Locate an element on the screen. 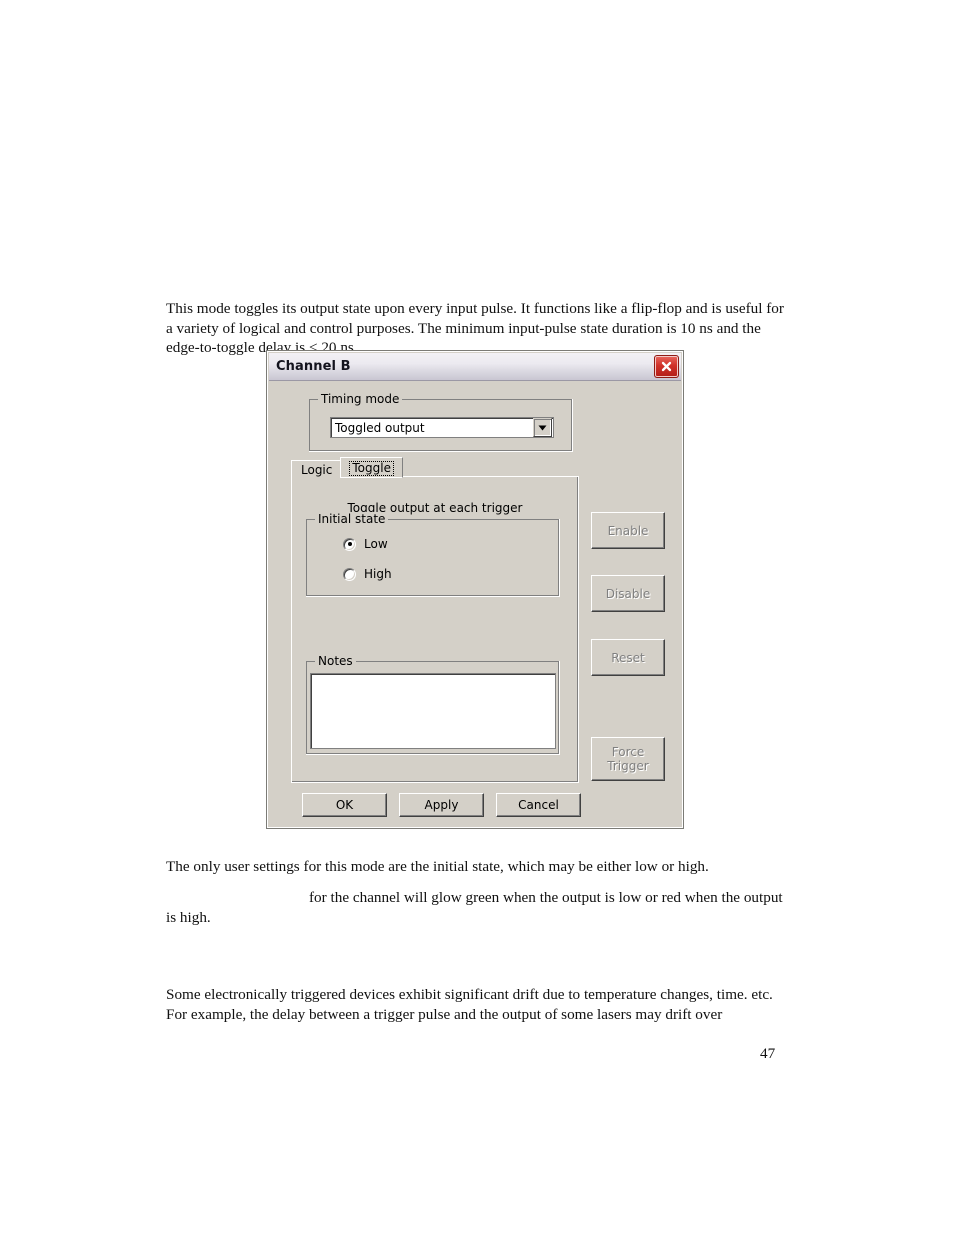  force-trigger-line1: Force is located at coordinates (628, 752).